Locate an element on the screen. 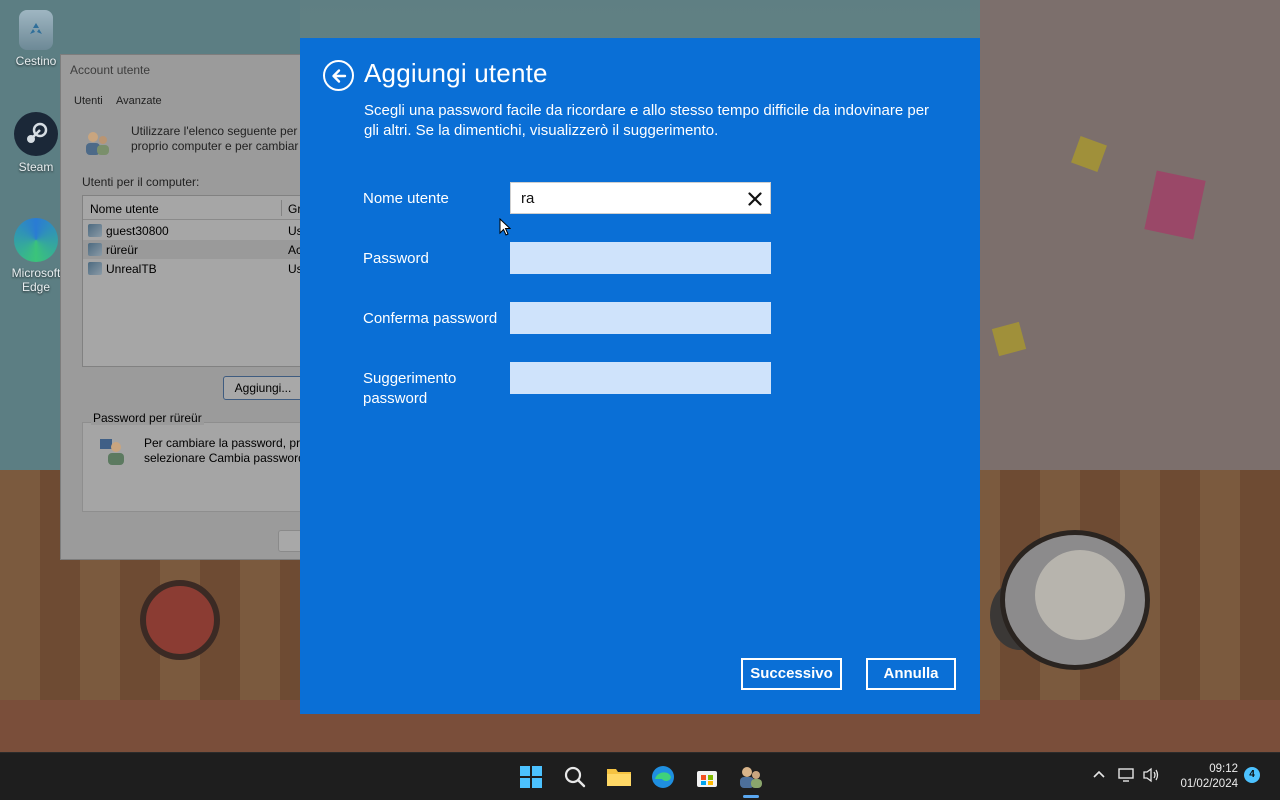 The height and width of the screenshot is (800, 1280). arrow-left-icon is located at coordinates (338, 75).